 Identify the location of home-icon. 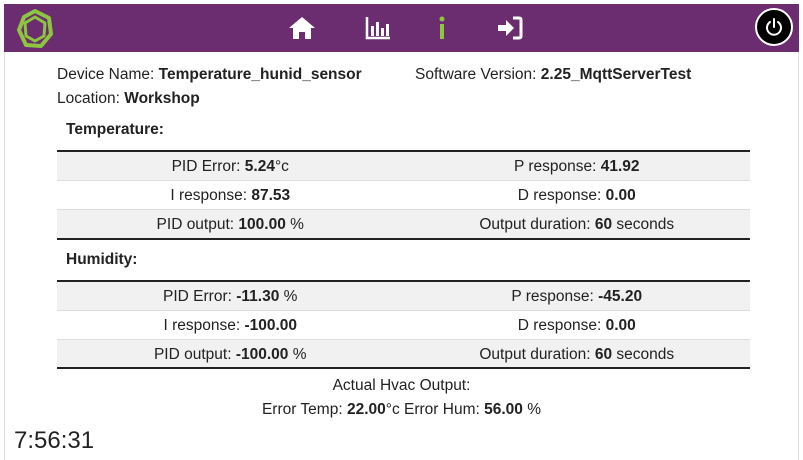
(302, 28).